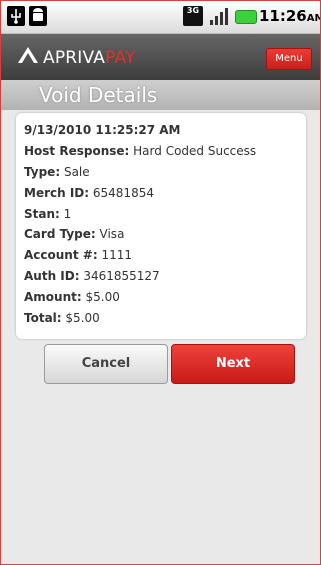 This screenshot has width=321, height=565. What do you see at coordinates (120, 58) in the screenshot?
I see `brand-accent: PAY` at bounding box center [120, 58].